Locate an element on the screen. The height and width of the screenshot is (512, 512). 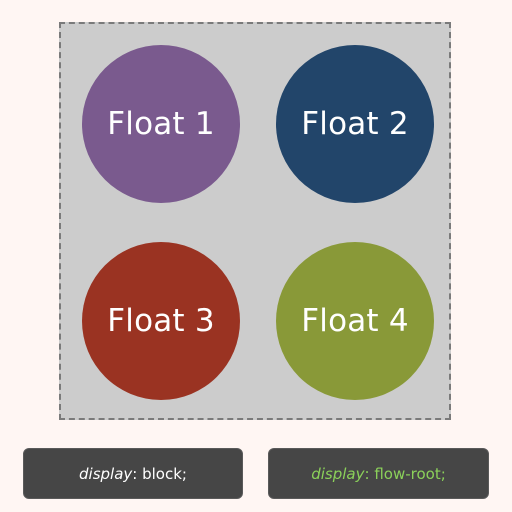
float-3-label: Float 3 is located at coordinates (161, 321).